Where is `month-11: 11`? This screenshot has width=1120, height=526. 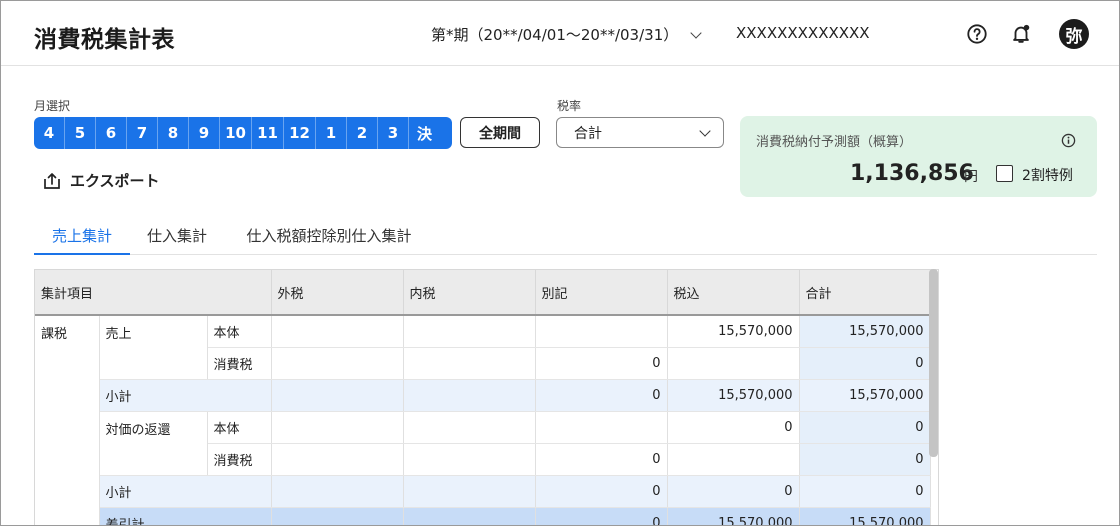
month-11: 11 is located at coordinates (268, 133).